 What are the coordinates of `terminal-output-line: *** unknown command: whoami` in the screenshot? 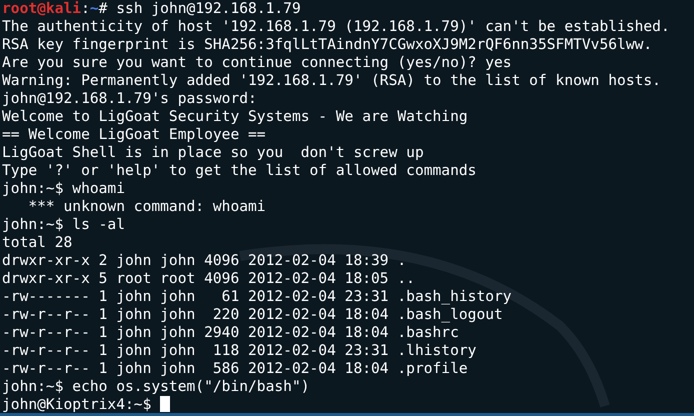 It's located at (146, 206).